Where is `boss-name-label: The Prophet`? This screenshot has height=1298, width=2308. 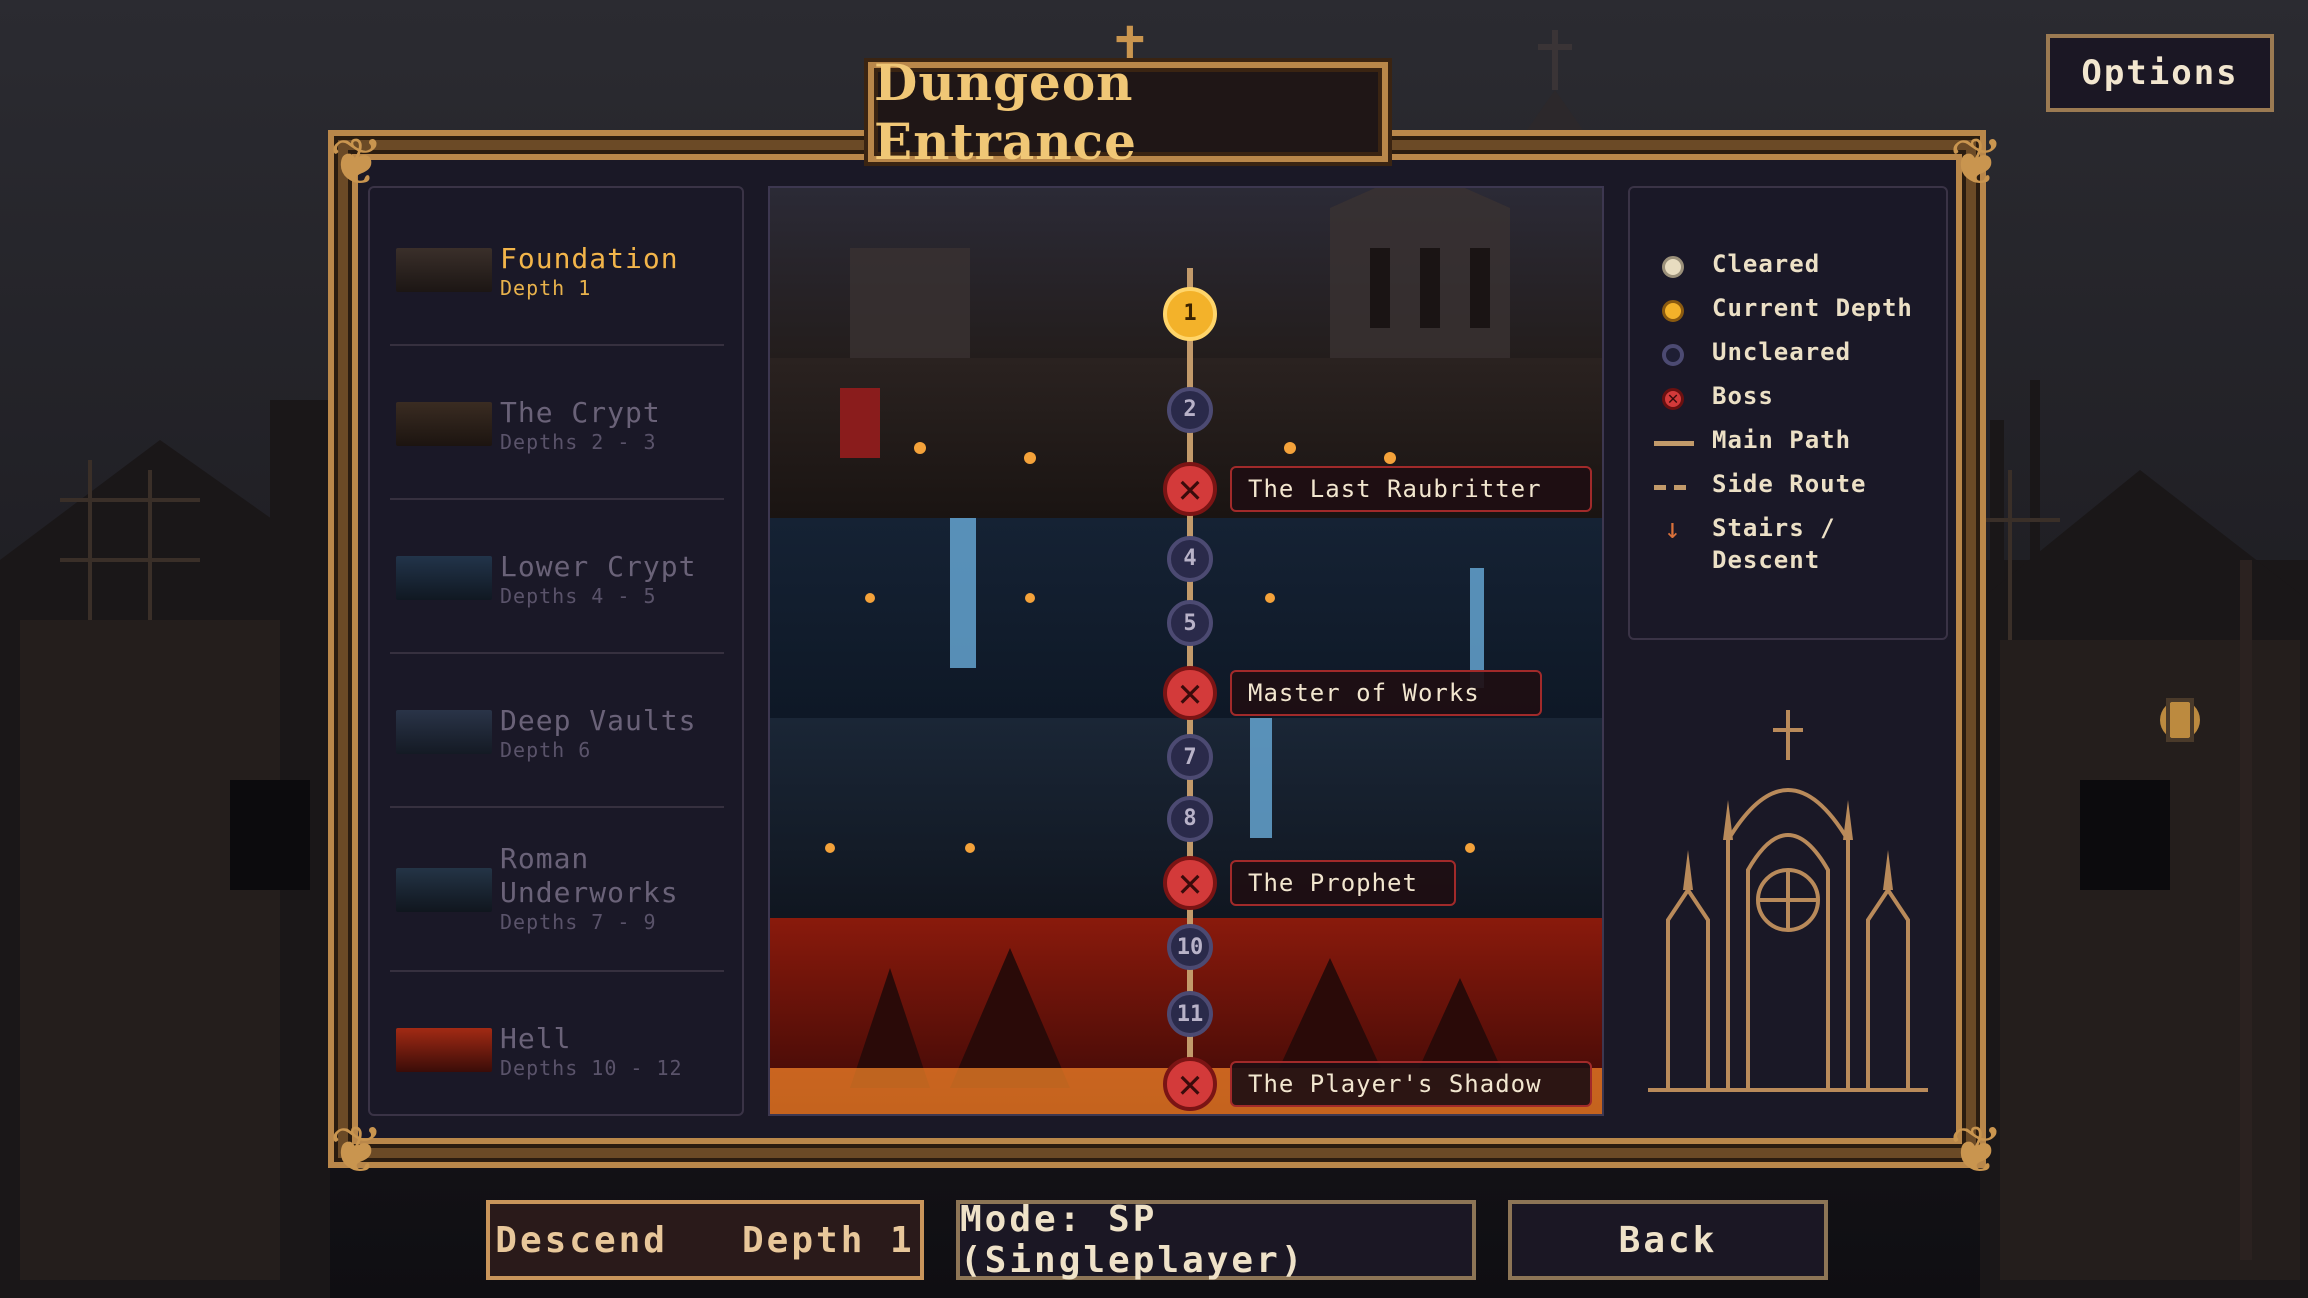
boss-name-label: The Prophet is located at coordinates (1343, 882).